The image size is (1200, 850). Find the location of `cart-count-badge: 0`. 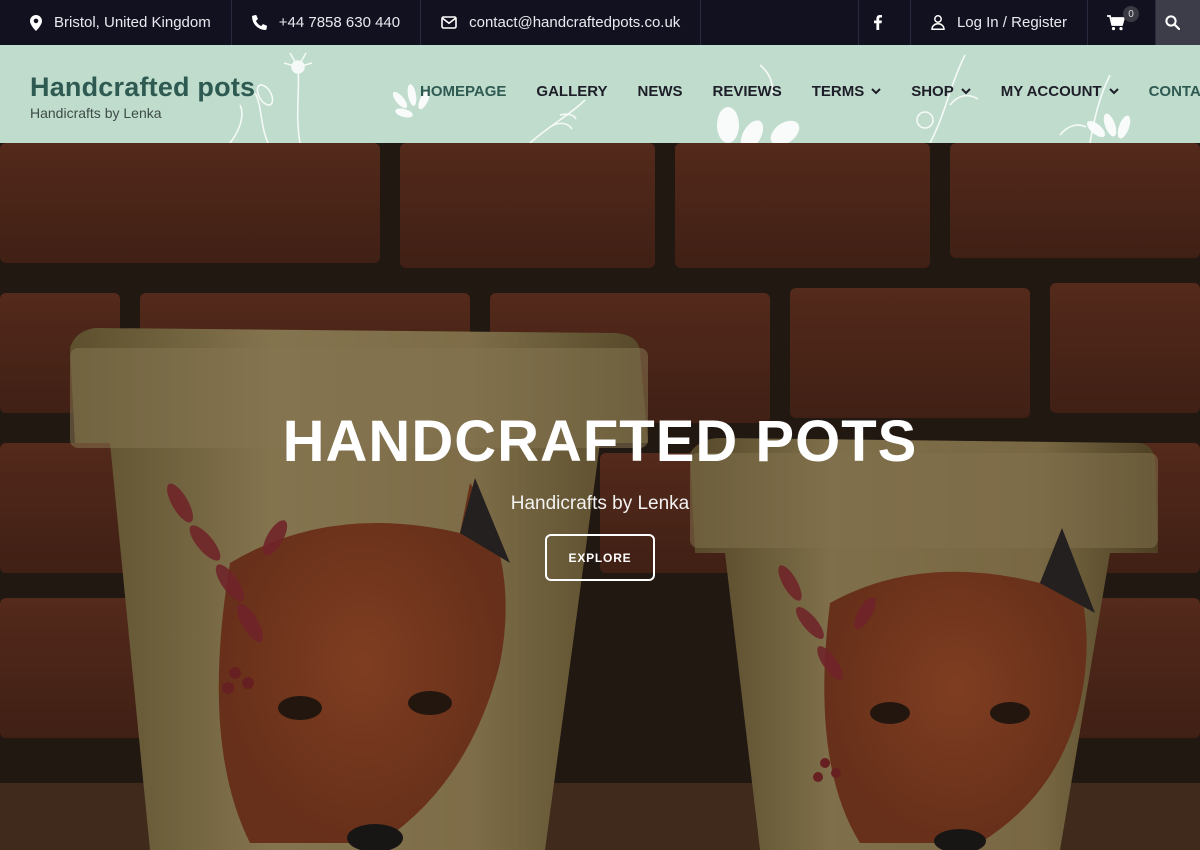

cart-count-badge: 0 is located at coordinates (1131, 14).